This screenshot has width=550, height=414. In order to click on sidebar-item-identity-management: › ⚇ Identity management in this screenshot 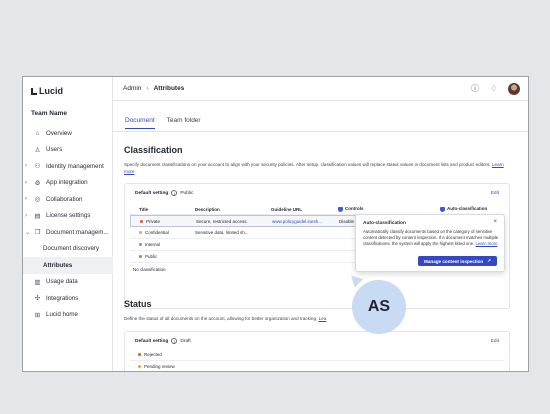, I will do `click(68, 166)`.